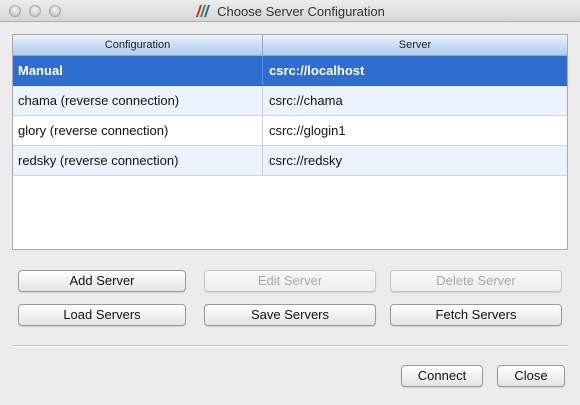 The width and height of the screenshot is (580, 405). Describe the element at coordinates (476, 315) in the screenshot. I see `fetch-servers-button: Fetch Servers` at that location.